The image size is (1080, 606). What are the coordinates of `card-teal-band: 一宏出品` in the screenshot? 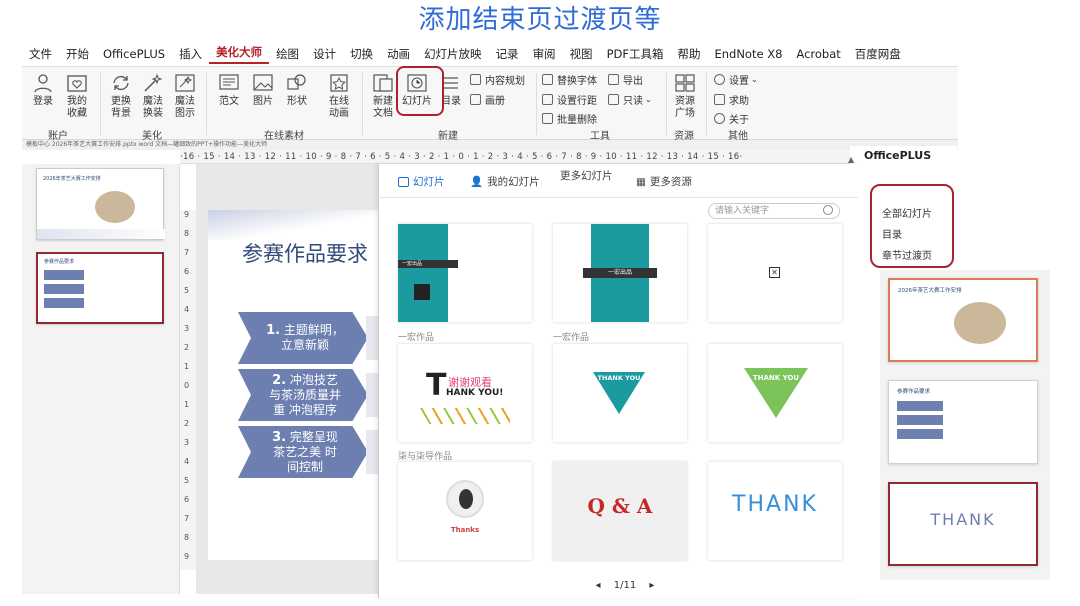 It's located at (620, 273).